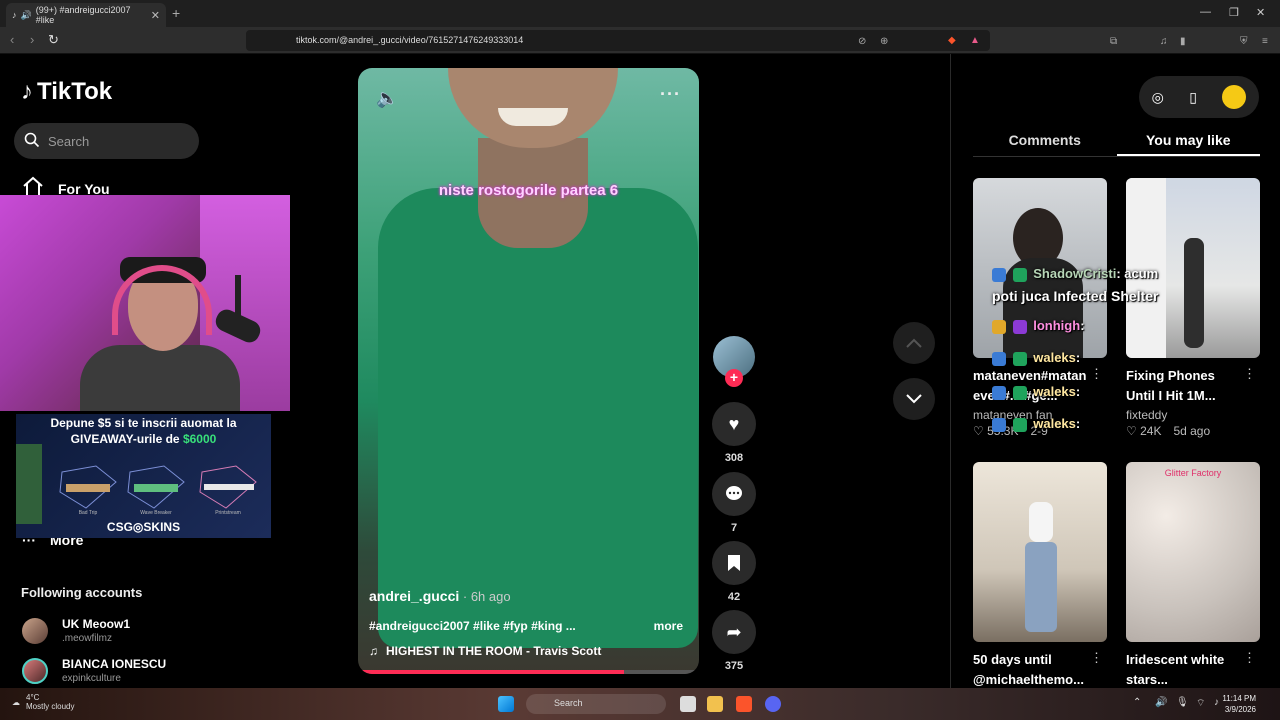 The width and height of the screenshot is (1280, 720). I want to click on comment-button: 7, so click(734, 503).